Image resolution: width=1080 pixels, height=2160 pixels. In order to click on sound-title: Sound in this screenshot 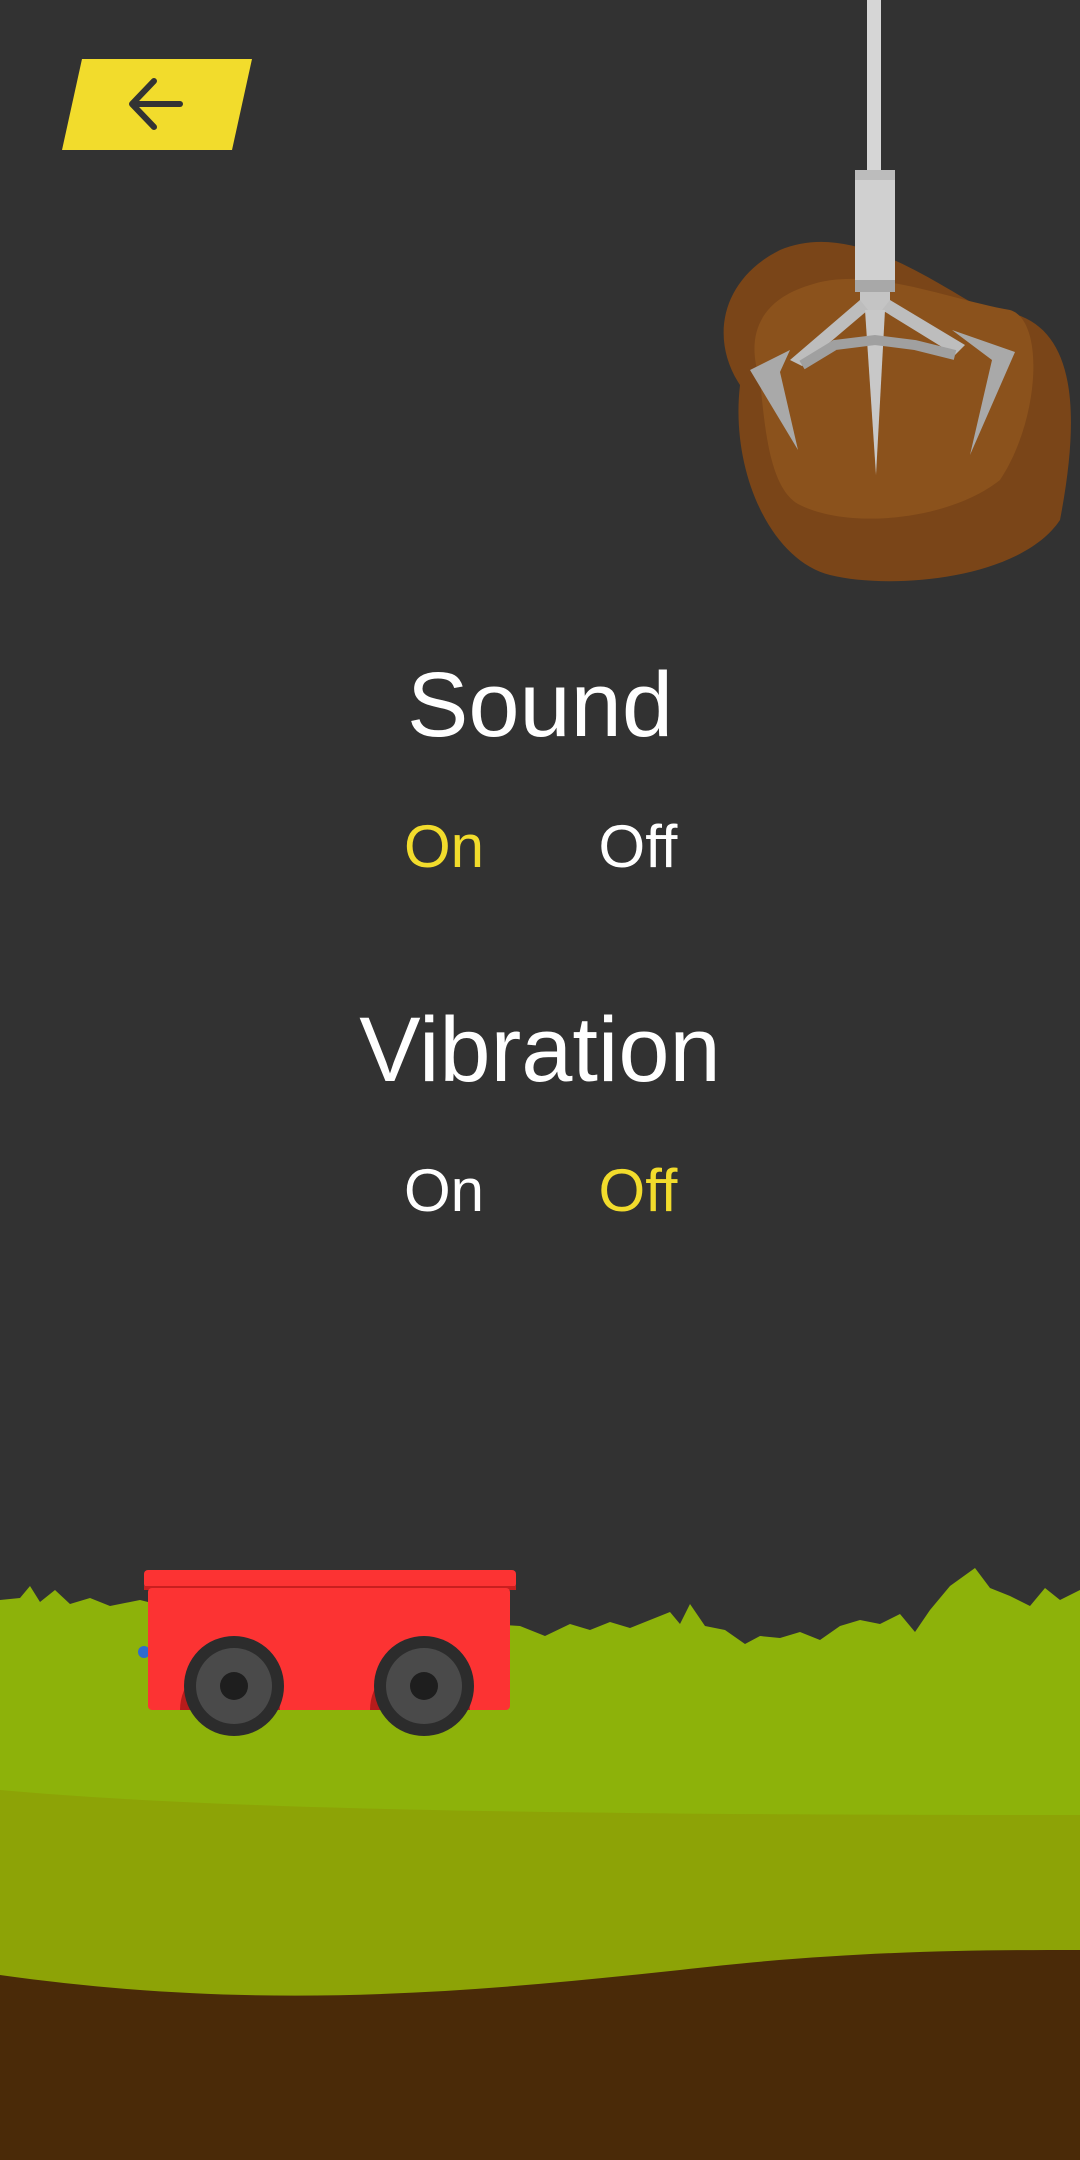, I will do `click(540, 705)`.